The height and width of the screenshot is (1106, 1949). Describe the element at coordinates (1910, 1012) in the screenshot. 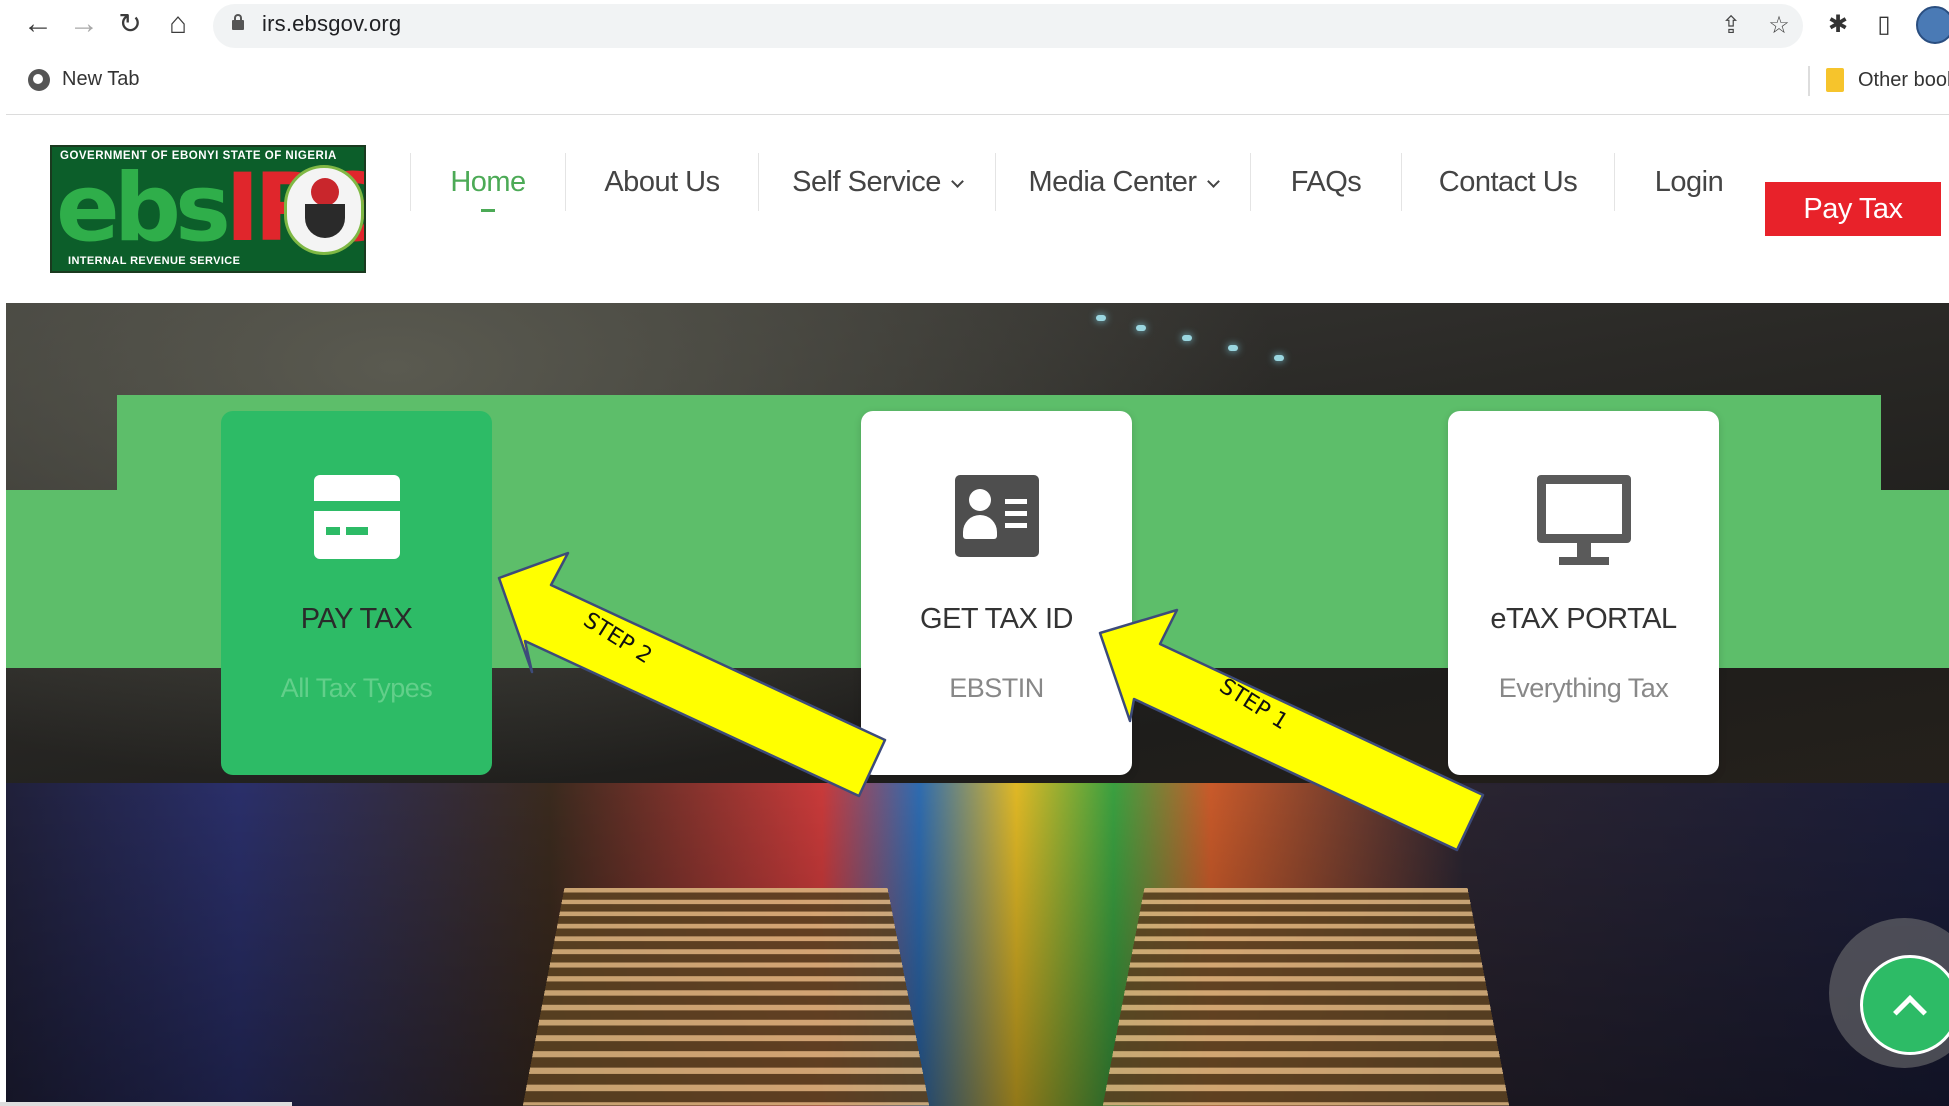

I see `chevron-up-icon` at that location.